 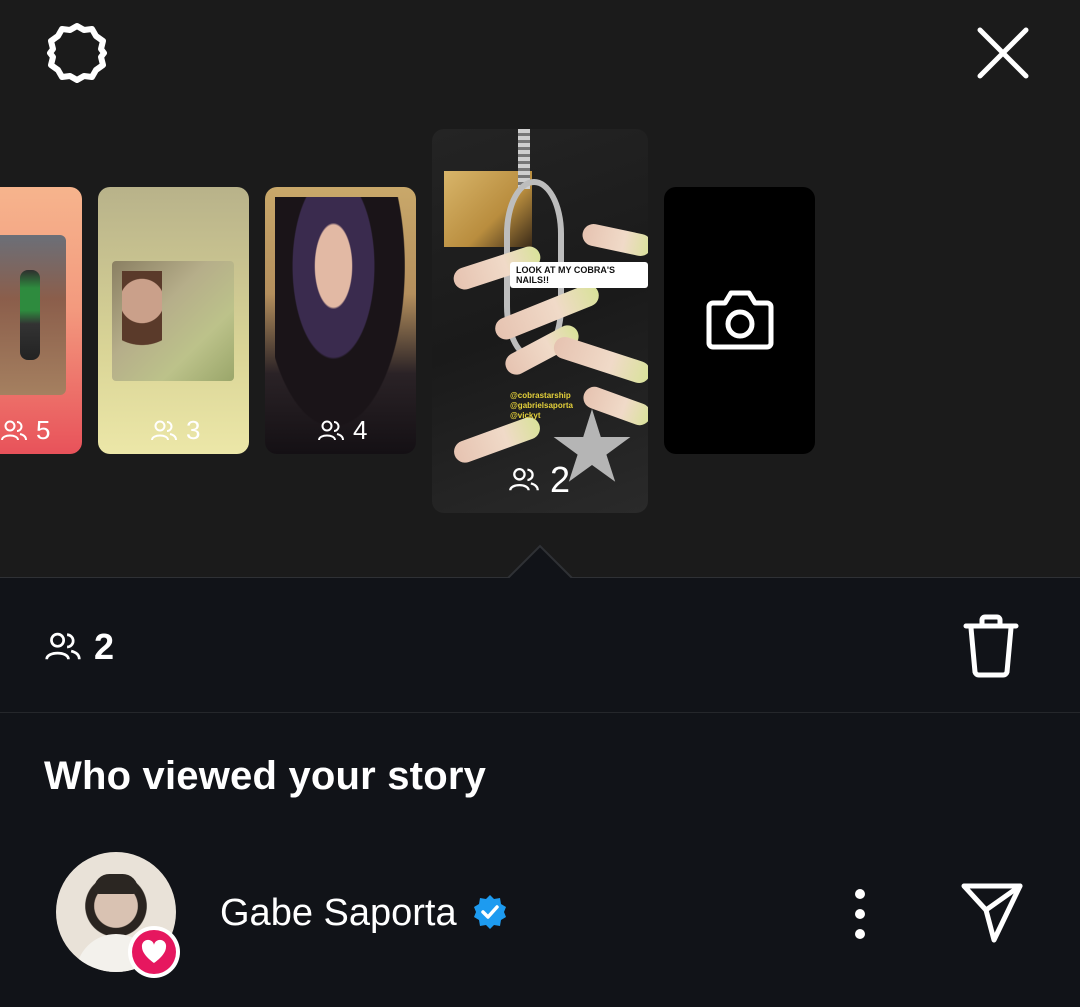 I want to click on story-view-count-text: 4, so click(x=360, y=430).